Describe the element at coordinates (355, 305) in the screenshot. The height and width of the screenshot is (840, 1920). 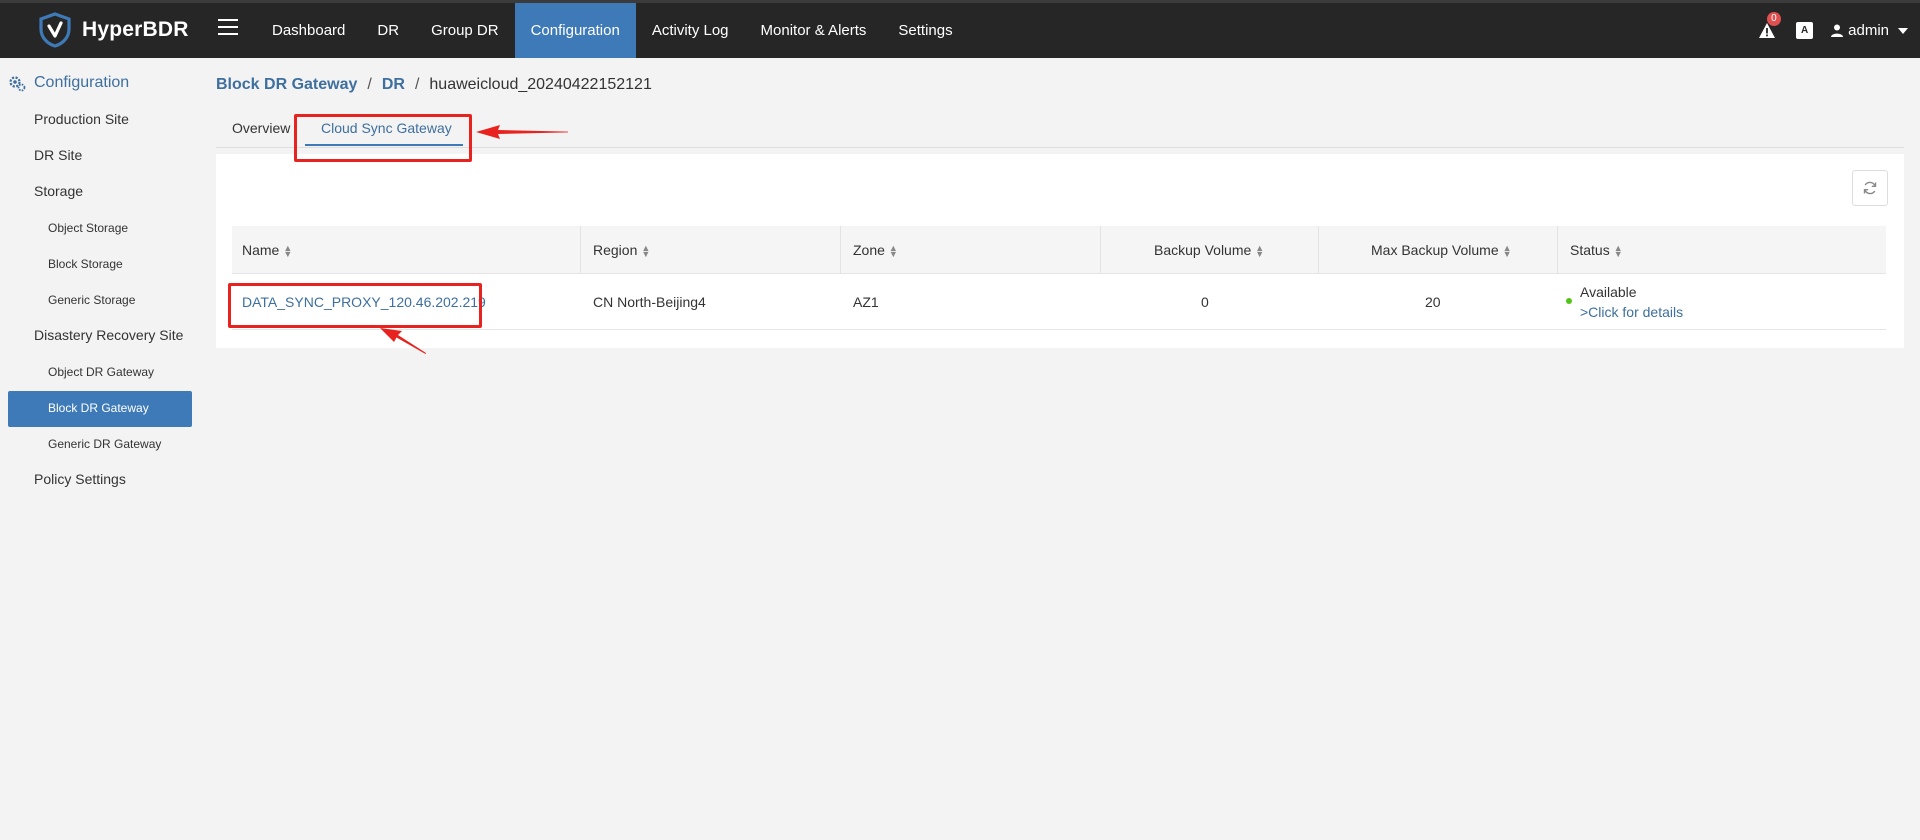
I see `annotation-box-name` at that location.